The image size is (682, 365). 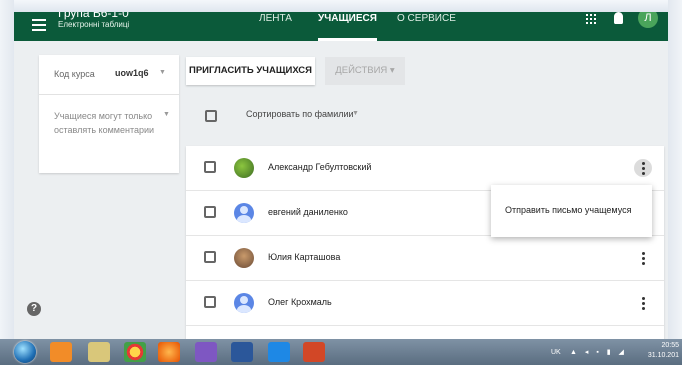 What do you see at coordinates (314, 352) in the screenshot?
I see `powerpoint-icon` at bounding box center [314, 352].